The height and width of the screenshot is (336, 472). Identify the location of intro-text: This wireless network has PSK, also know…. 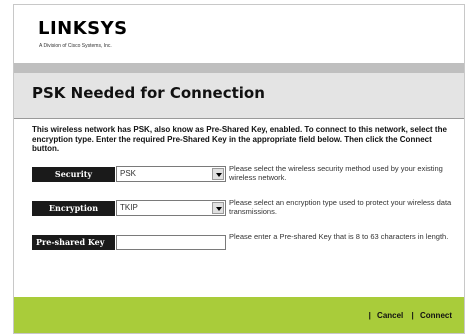
(239, 139).